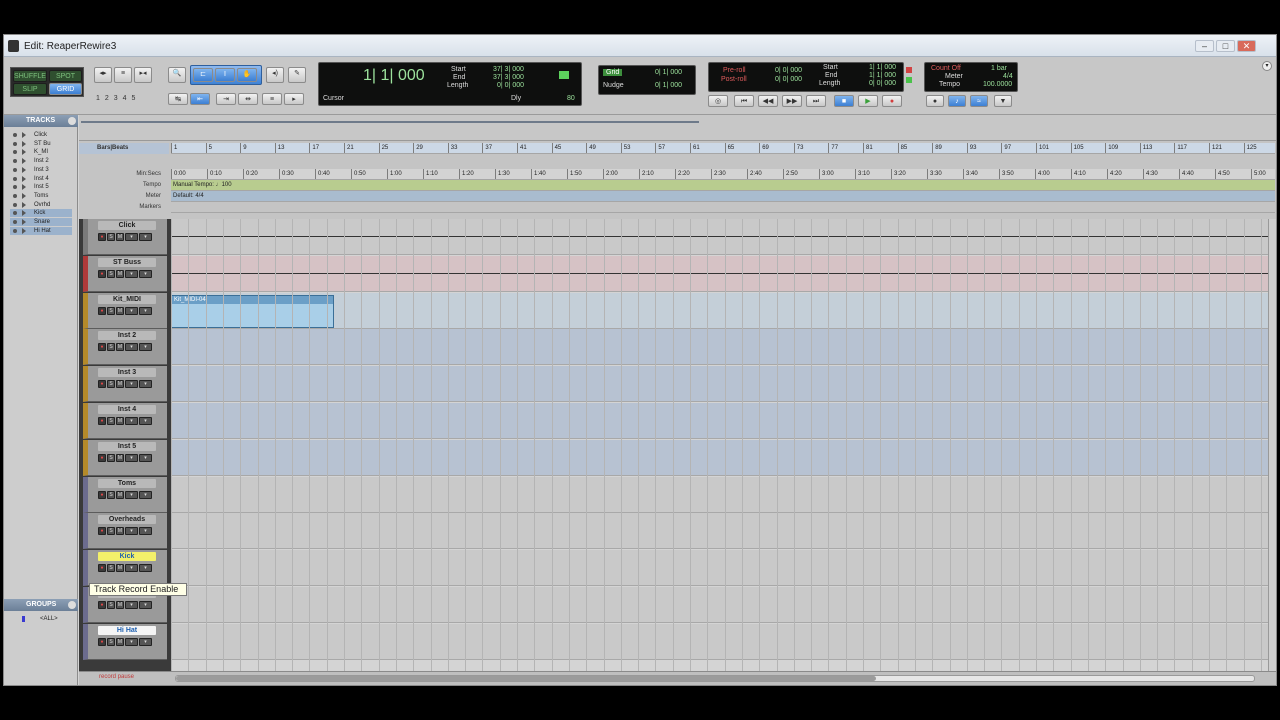 The height and width of the screenshot is (720, 1280). What do you see at coordinates (1225, 46) in the screenshot?
I see `maximize-button: □` at bounding box center [1225, 46].